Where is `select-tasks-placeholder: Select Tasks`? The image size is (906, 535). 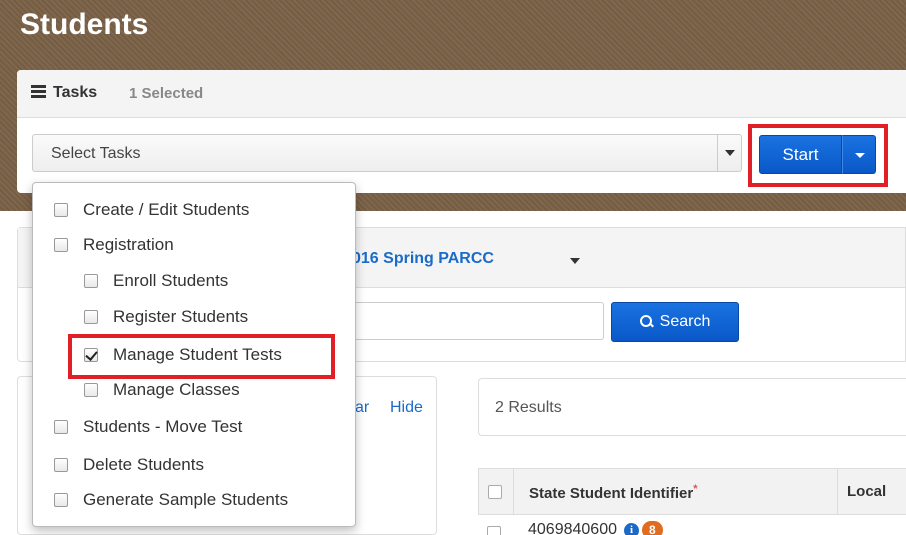 select-tasks-placeholder: Select Tasks is located at coordinates (96, 153).